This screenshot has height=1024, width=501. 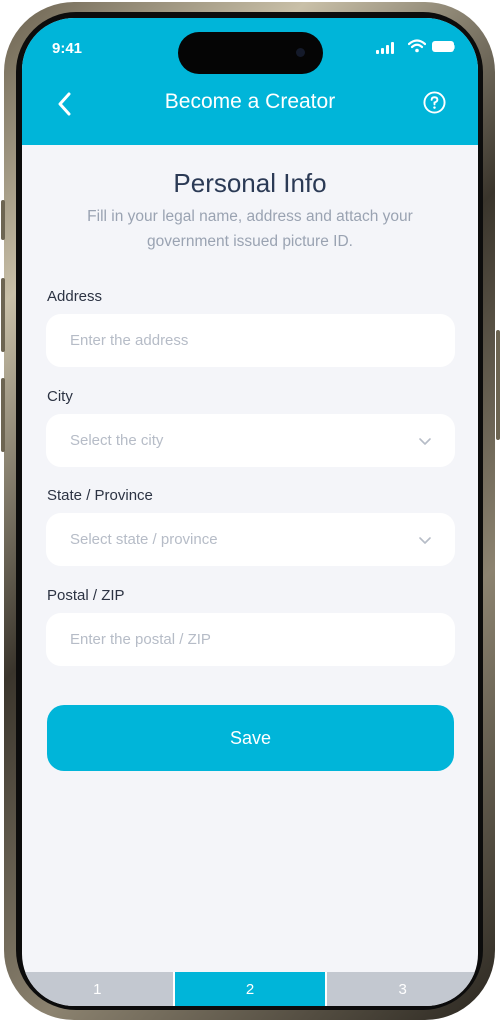 I want to click on volume-up-button, so click(x=3, y=315).